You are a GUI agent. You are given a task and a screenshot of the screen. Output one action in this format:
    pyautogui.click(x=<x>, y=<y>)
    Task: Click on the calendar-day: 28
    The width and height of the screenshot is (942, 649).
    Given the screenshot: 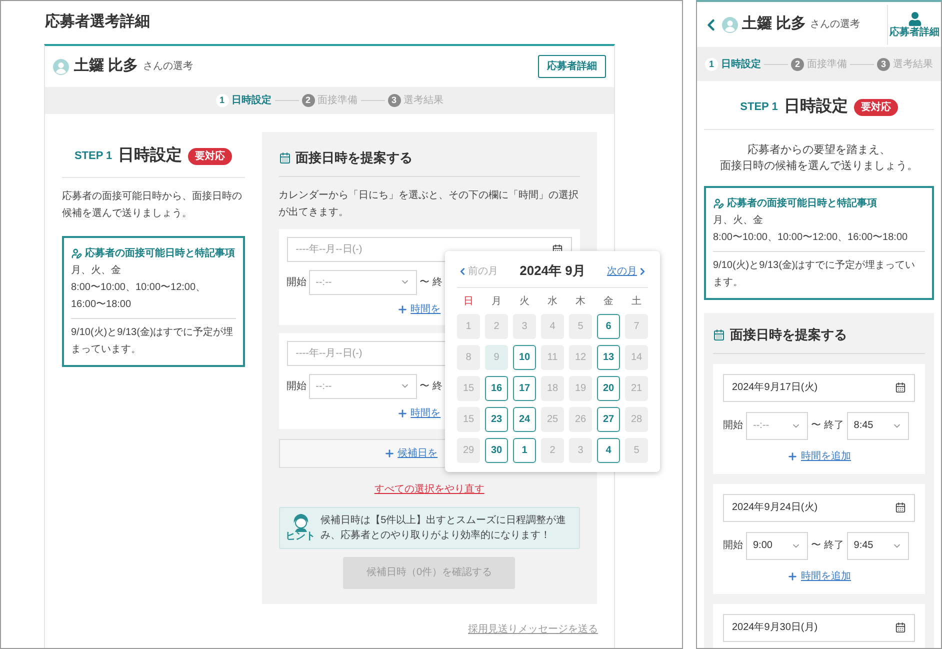 What is the action you would take?
    pyautogui.click(x=636, y=419)
    